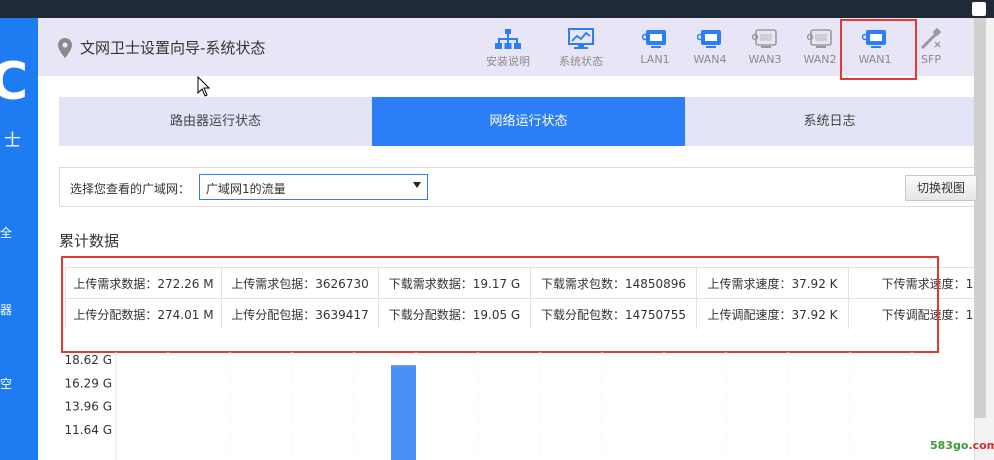 The image size is (994, 460). What do you see at coordinates (508, 61) in the screenshot?
I see `nav-label: 安装说明` at bounding box center [508, 61].